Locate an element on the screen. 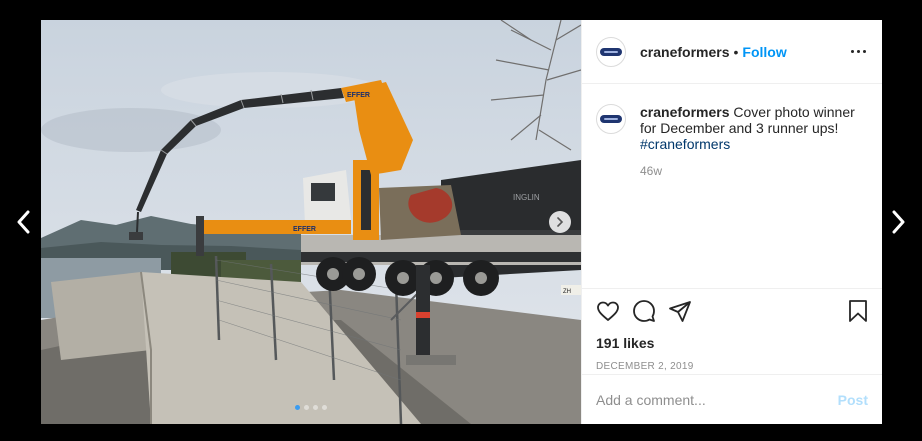 This screenshot has height=441, width=922. more-options-icon is located at coordinates (858, 51).